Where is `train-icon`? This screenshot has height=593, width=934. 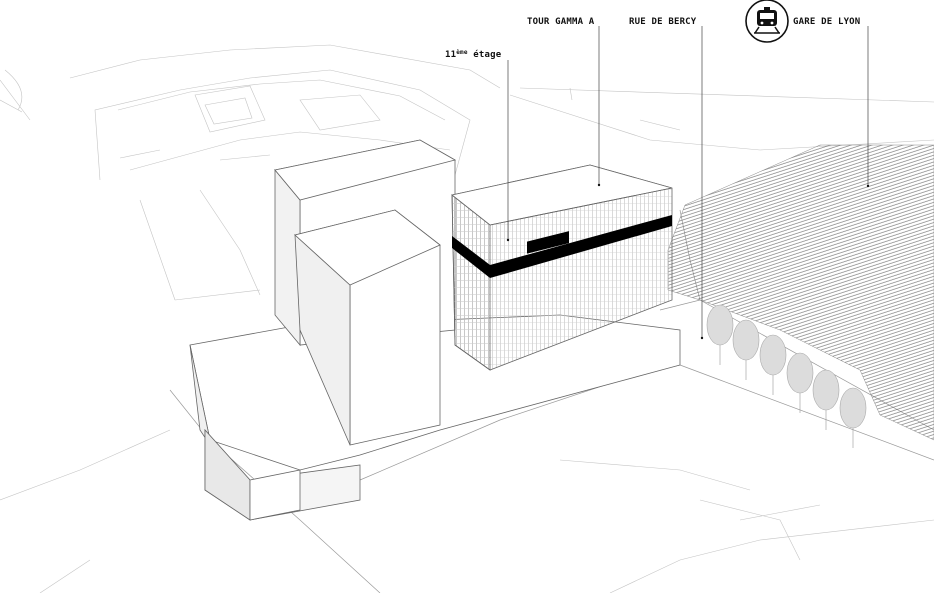
train-icon is located at coordinates (767, 21).